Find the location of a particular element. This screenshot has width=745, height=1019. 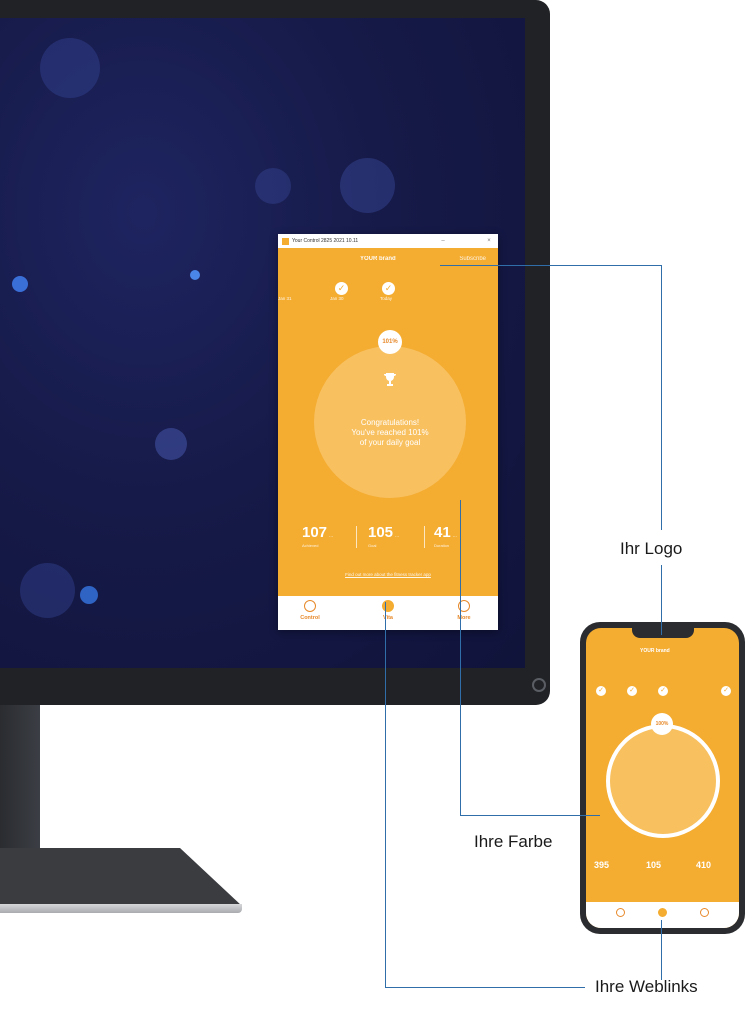

monitor-stand-base is located at coordinates (121, 877).